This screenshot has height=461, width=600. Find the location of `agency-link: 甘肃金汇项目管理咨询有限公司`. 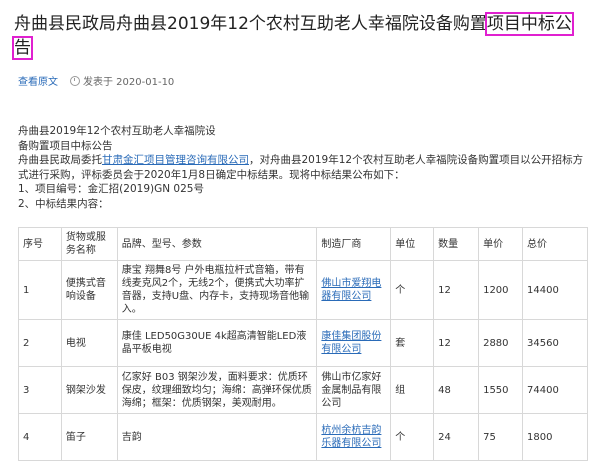

agency-link: 甘肃金汇项目管理咨询有限公司 is located at coordinates (175, 160).